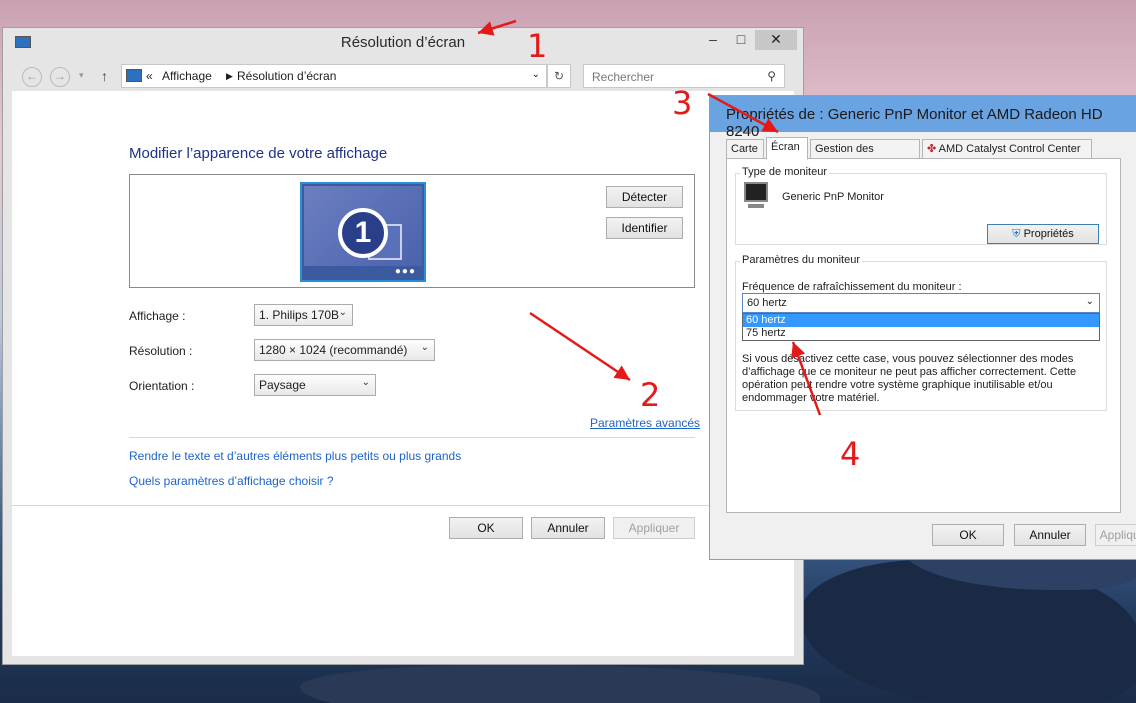  I want to click on refresh-option-60: 60 hertz, so click(921, 320).